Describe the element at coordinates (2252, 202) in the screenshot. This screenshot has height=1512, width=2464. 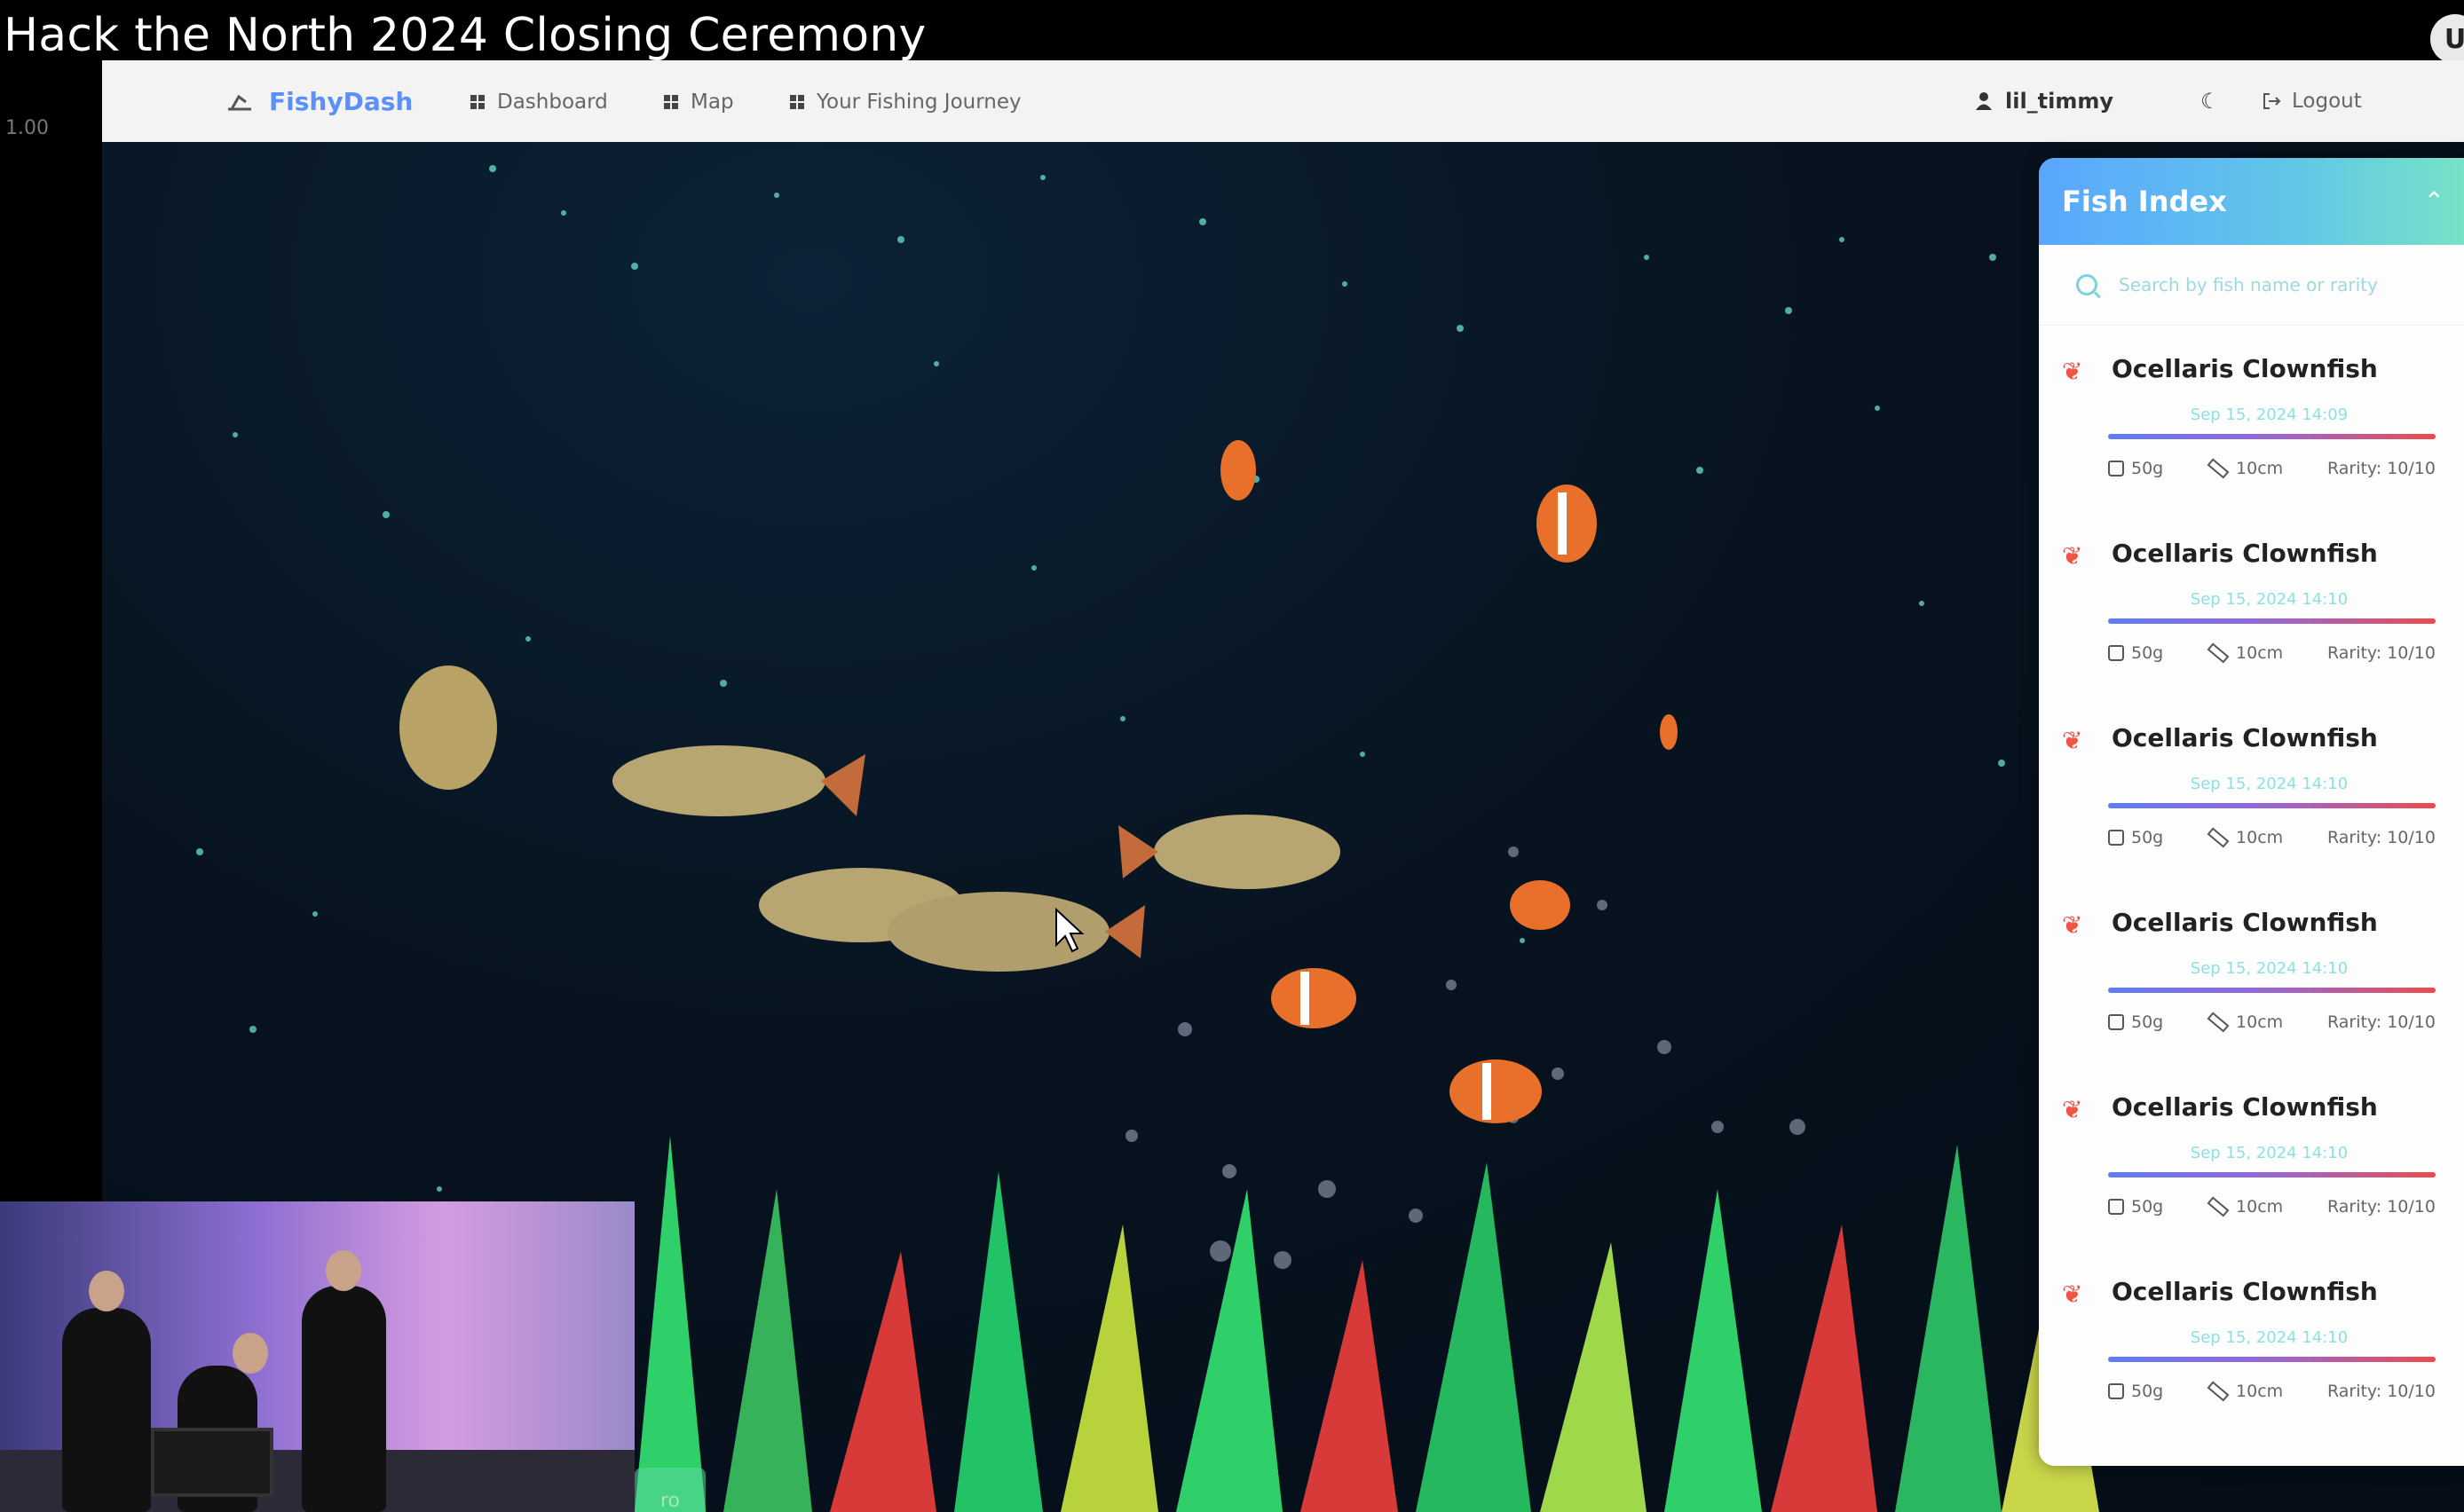
I see `panel-header: Fish Index ⌃` at that location.